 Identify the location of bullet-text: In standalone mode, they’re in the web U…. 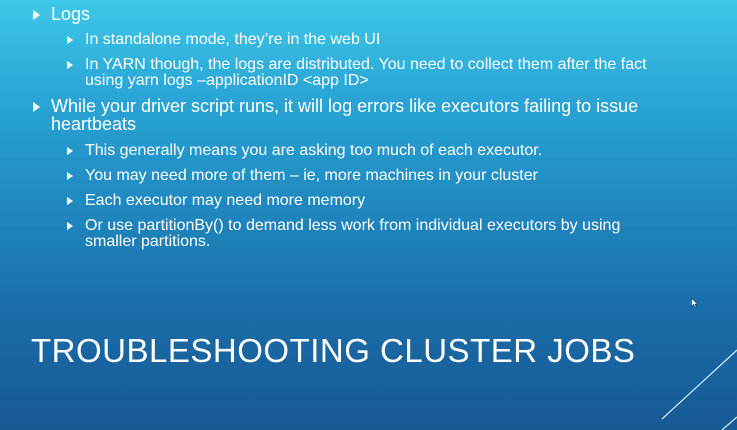
(233, 39).